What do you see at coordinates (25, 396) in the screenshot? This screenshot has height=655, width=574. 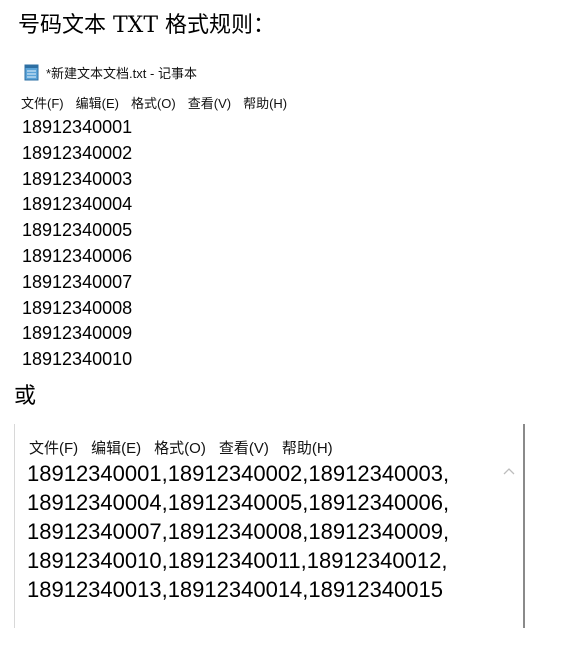 I see `or-label: 或` at bounding box center [25, 396].